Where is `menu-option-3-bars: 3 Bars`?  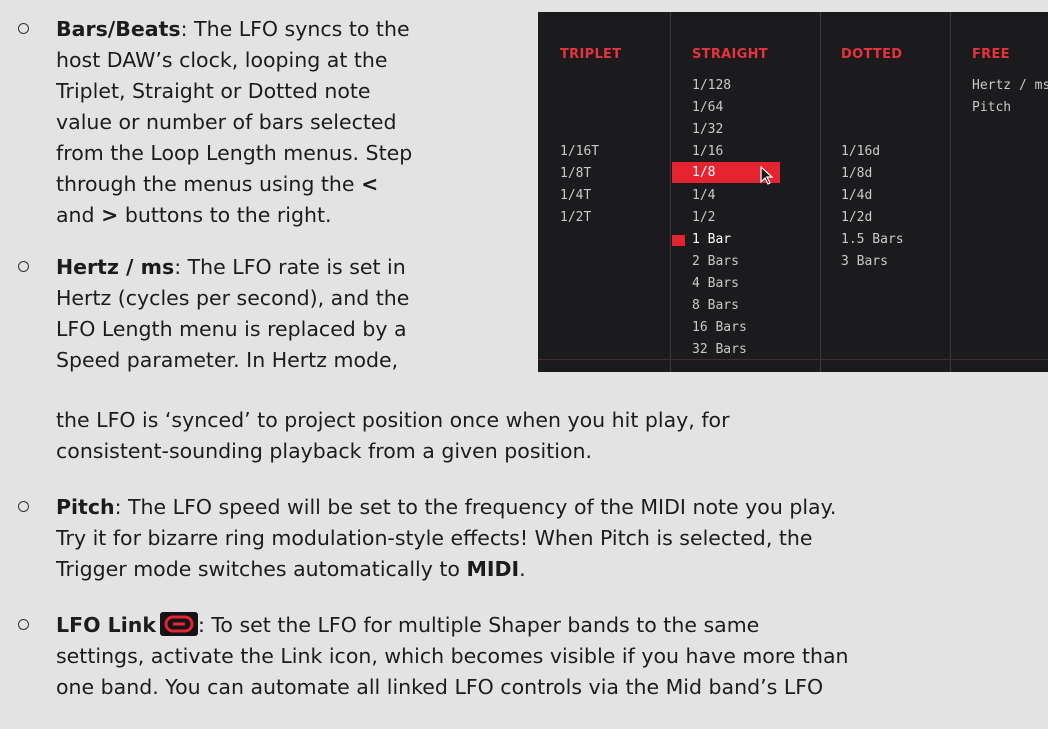
menu-option-3-bars: 3 Bars is located at coordinates (864, 262).